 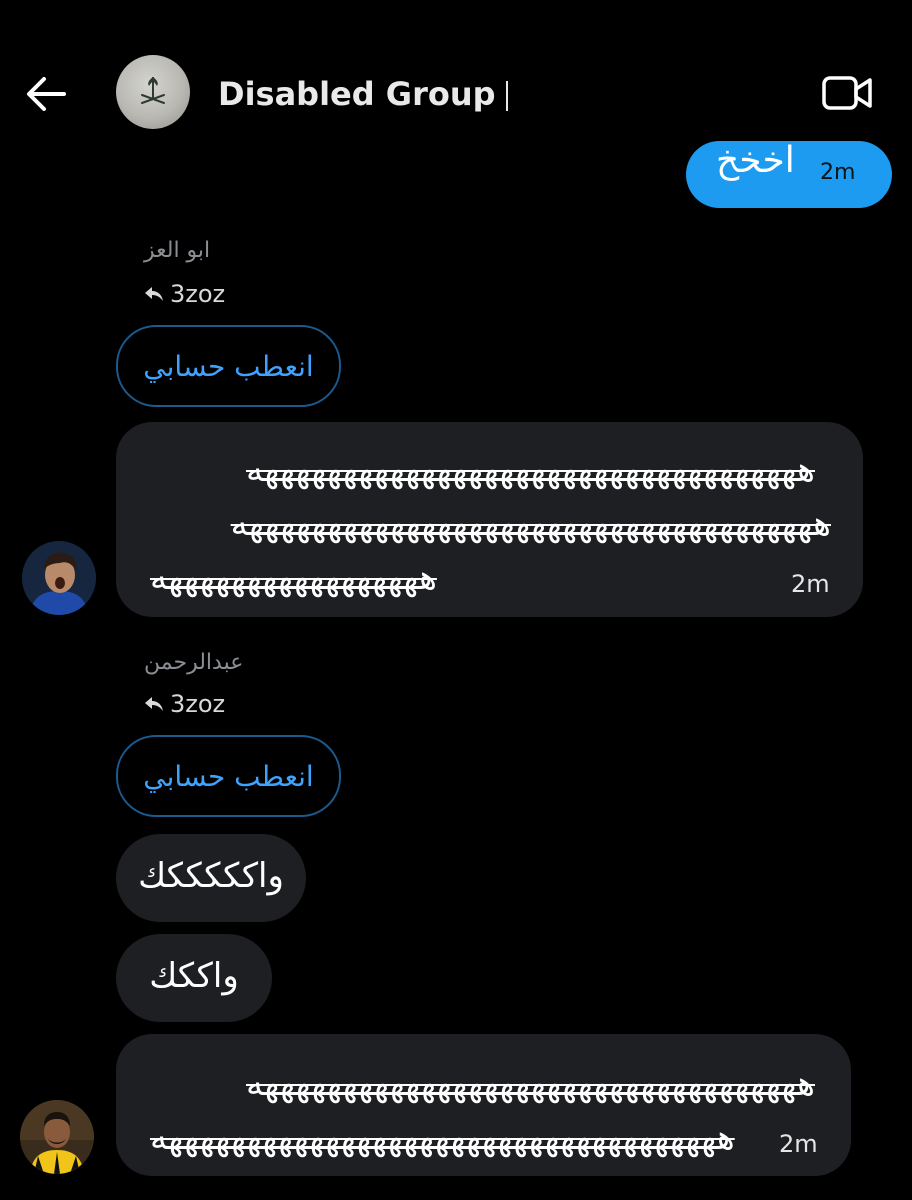 I want to click on outgoing-message-time: 2m, so click(x=838, y=172).